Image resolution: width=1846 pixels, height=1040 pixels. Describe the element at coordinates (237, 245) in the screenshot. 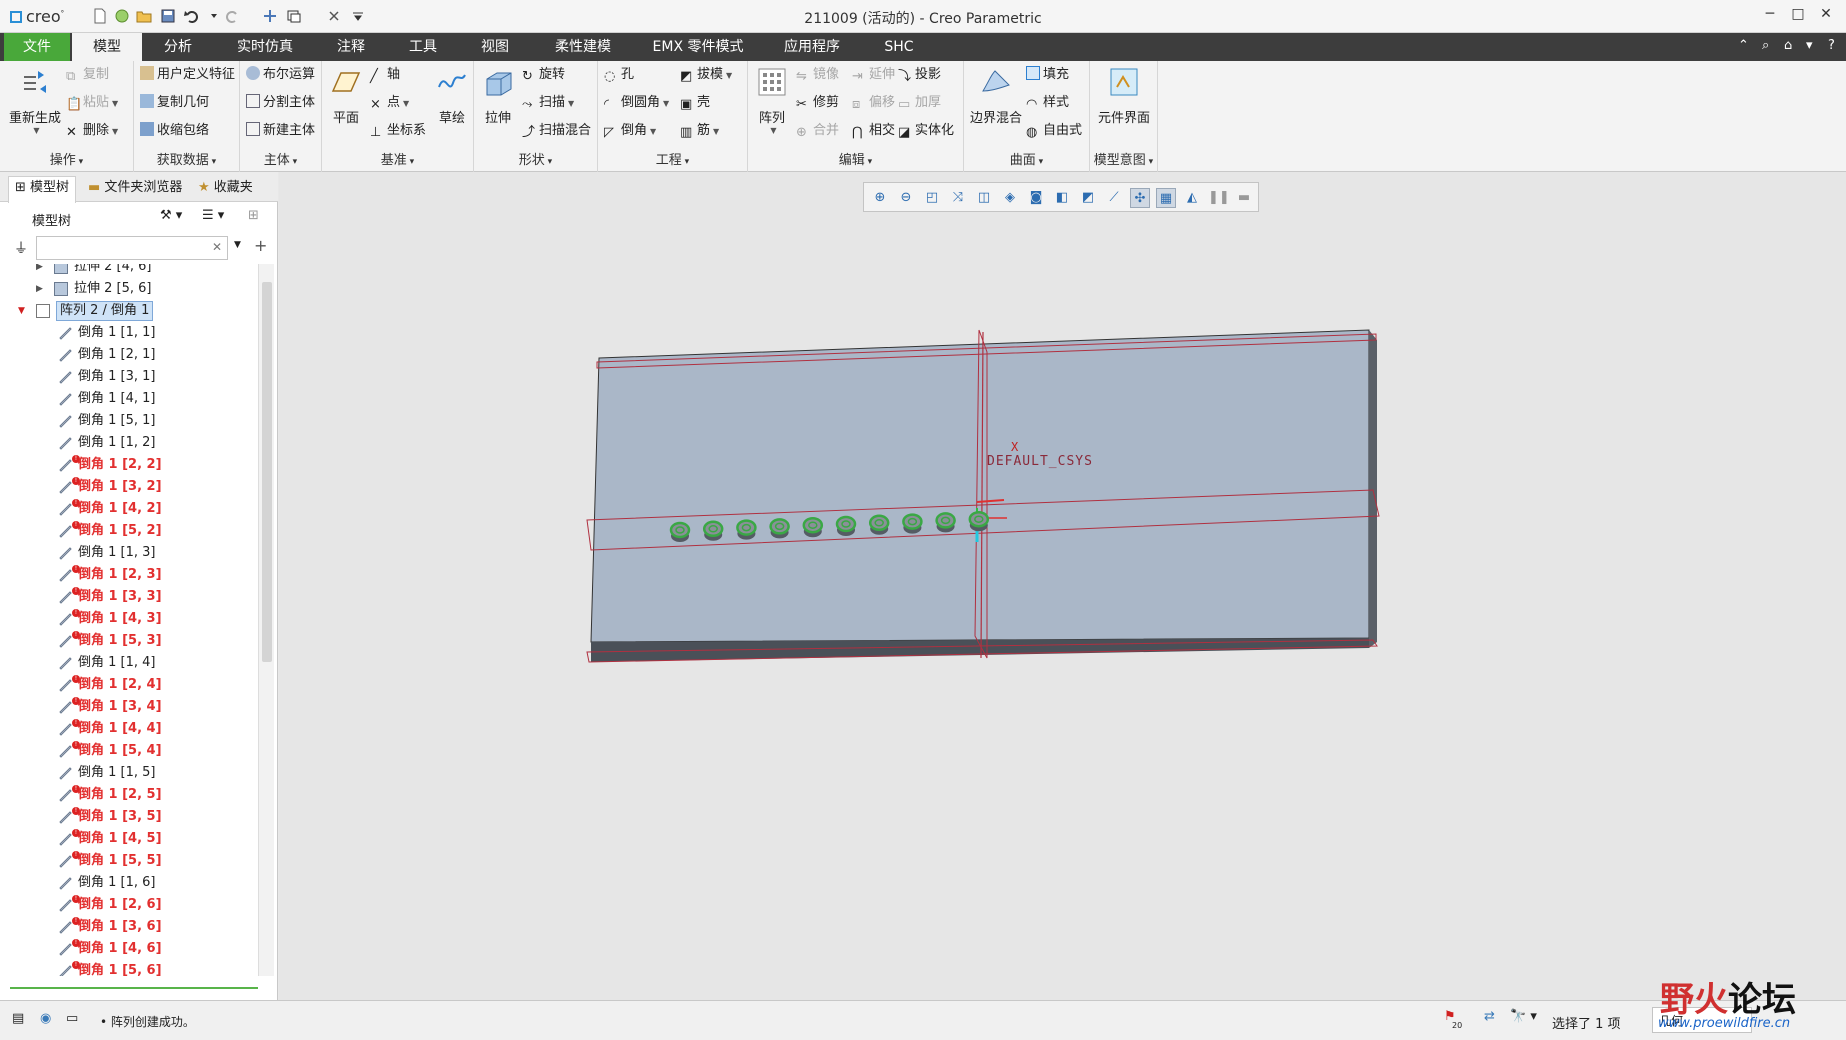

I see `search-dropdown-icon: ▼` at that location.